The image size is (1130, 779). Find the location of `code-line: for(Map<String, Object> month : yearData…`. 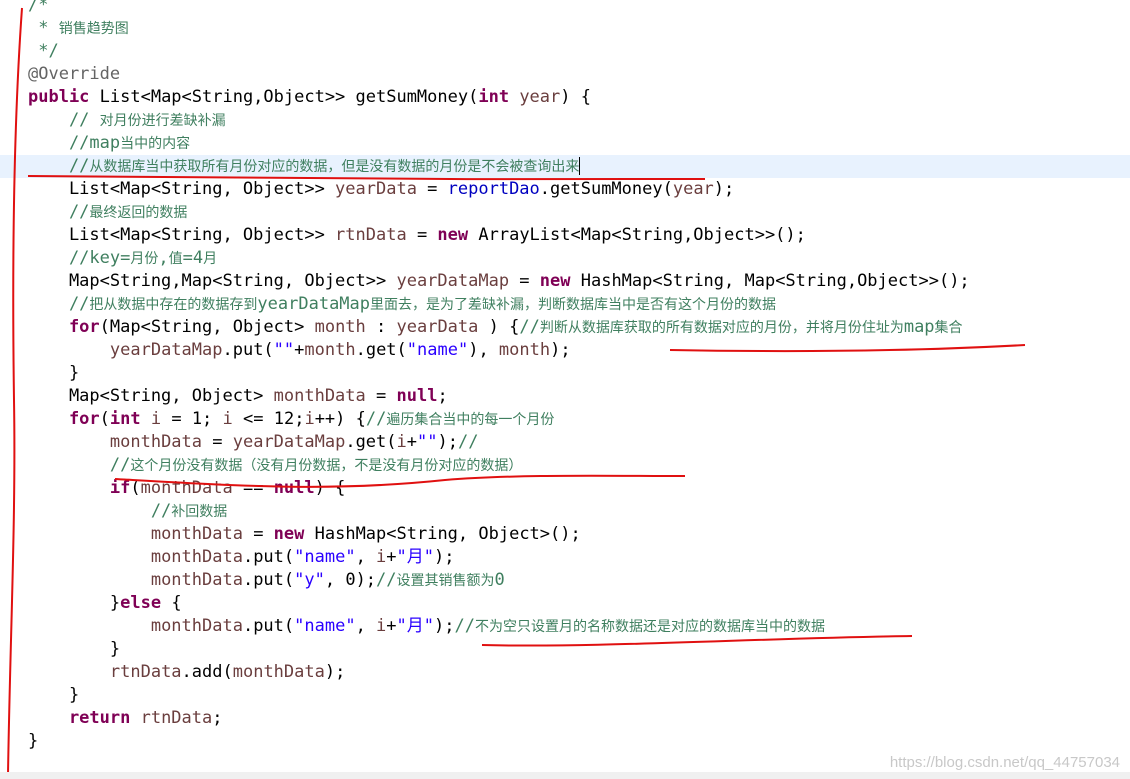

code-line: for(Map<String, Object> month : yearData… is located at coordinates (565, 327).